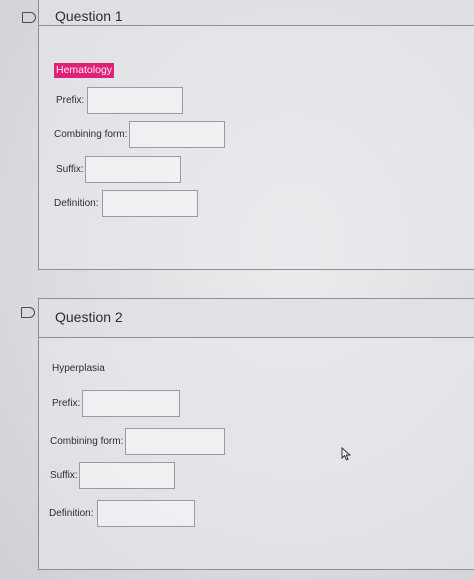 The image size is (474, 580). What do you see at coordinates (256, 13) in the screenshot?
I see `question-1-header: Question 1` at bounding box center [256, 13].